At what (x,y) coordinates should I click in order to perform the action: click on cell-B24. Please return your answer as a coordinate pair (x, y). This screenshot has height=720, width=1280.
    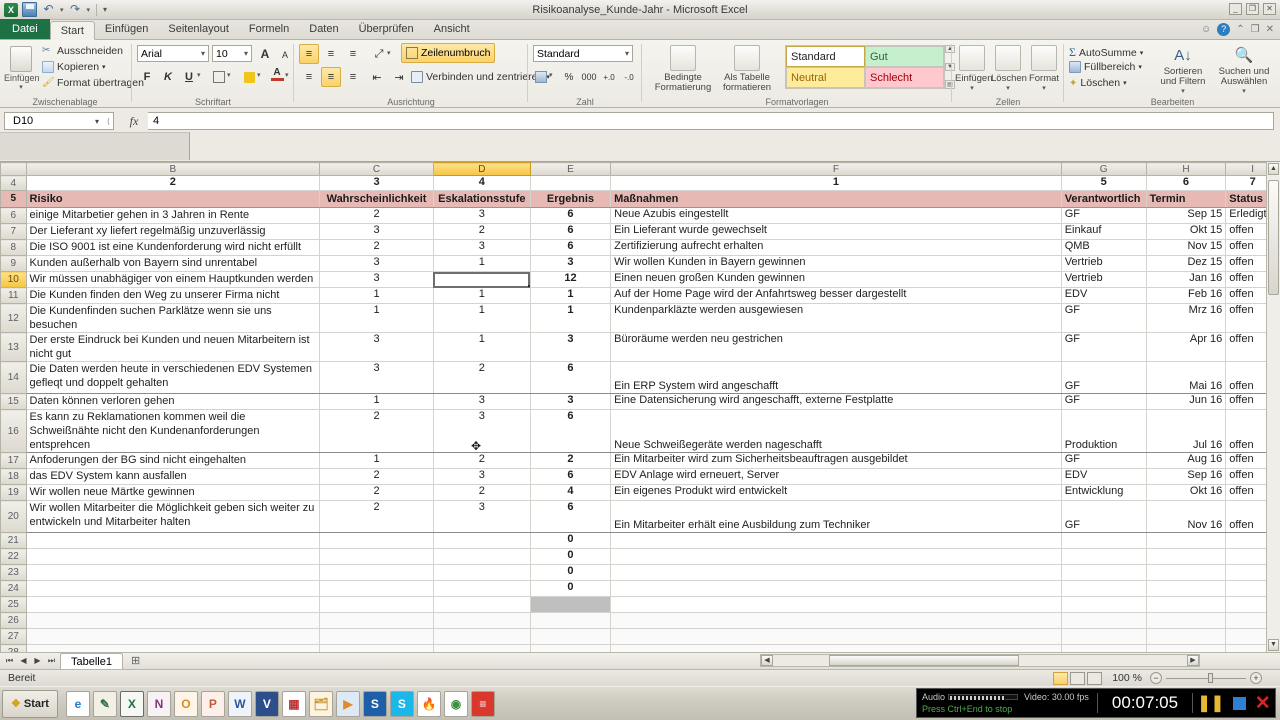
    Looking at the image, I should click on (173, 588).